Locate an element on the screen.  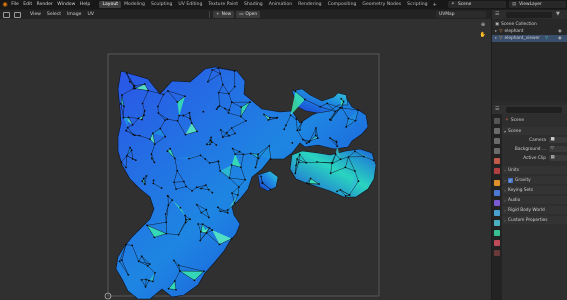
render-tab-icon is located at coordinates (497, 131).